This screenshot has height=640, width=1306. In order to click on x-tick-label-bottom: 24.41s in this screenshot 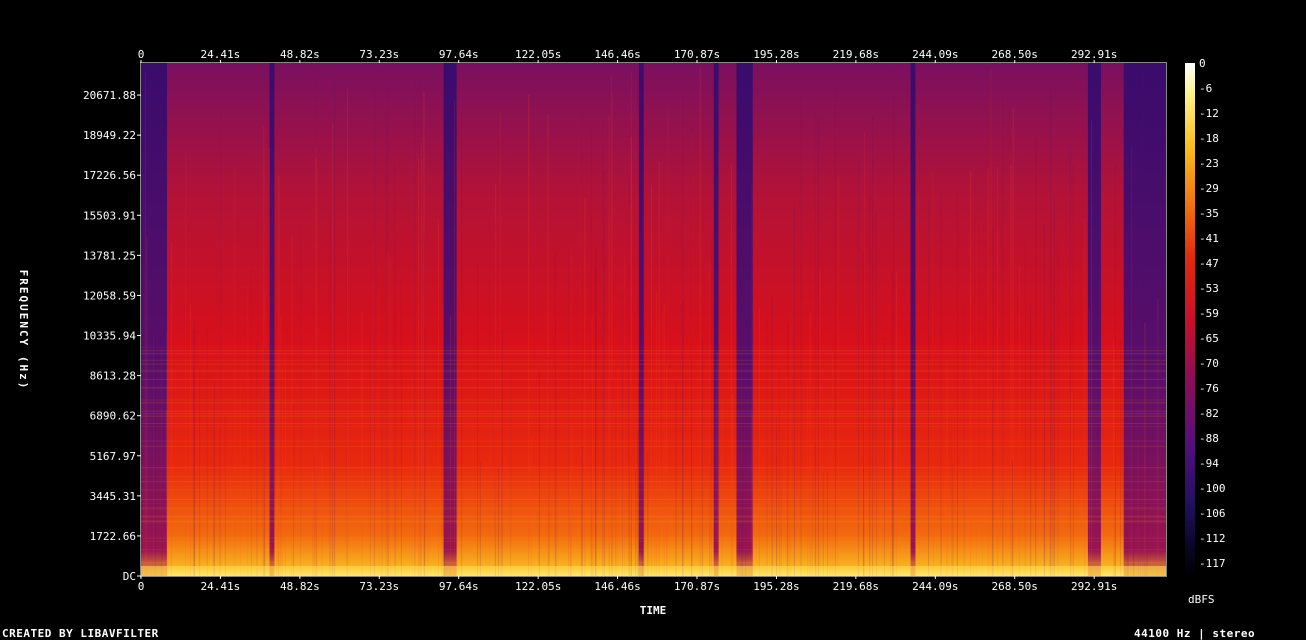, I will do `click(221, 586)`.